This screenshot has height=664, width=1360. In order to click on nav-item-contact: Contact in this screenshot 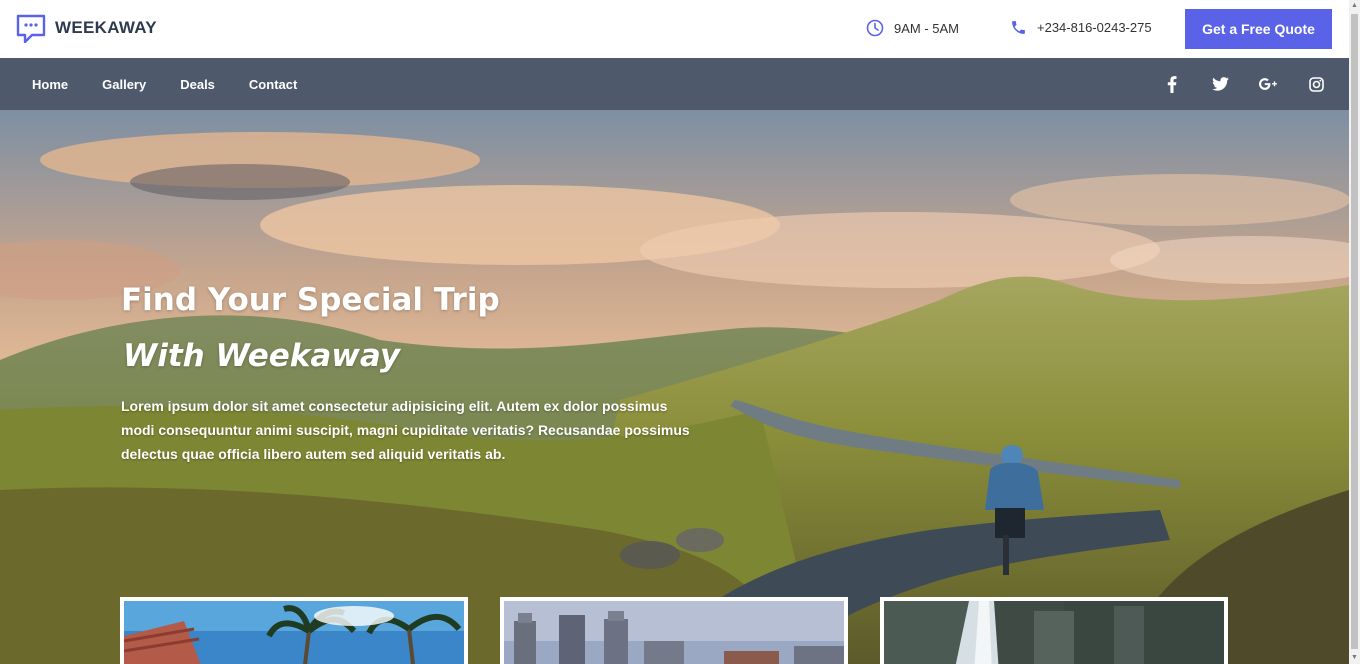, I will do `click(273, 84)`.